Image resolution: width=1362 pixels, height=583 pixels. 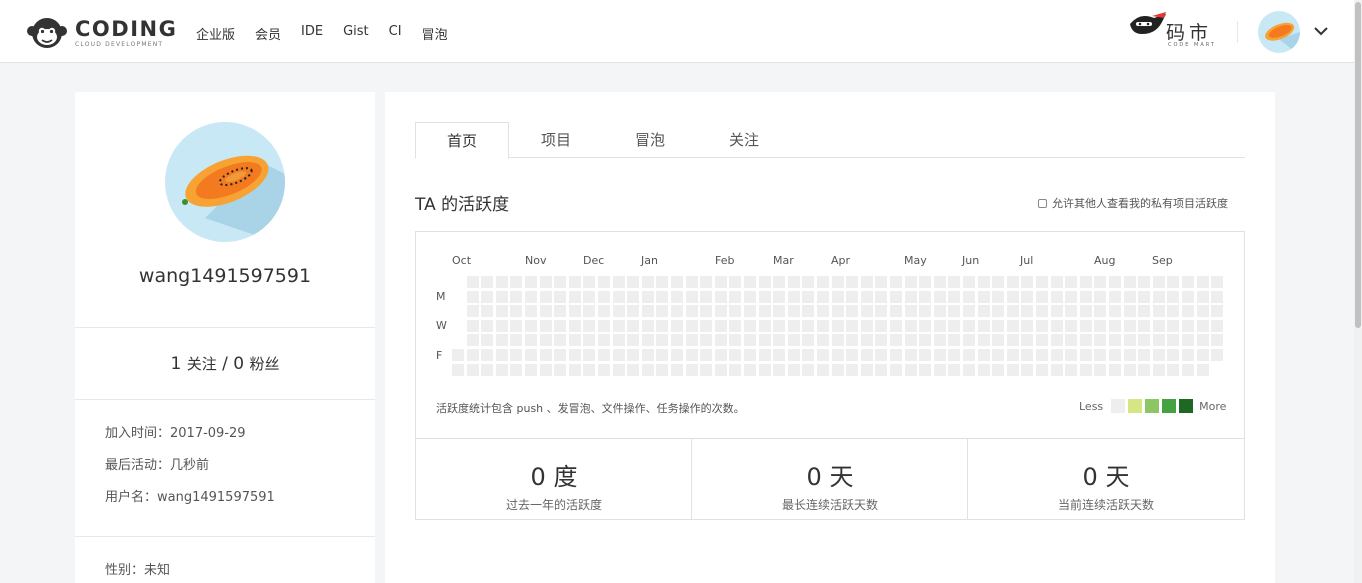 I want to click on followers-count: 0, so click(x=238, y=364).